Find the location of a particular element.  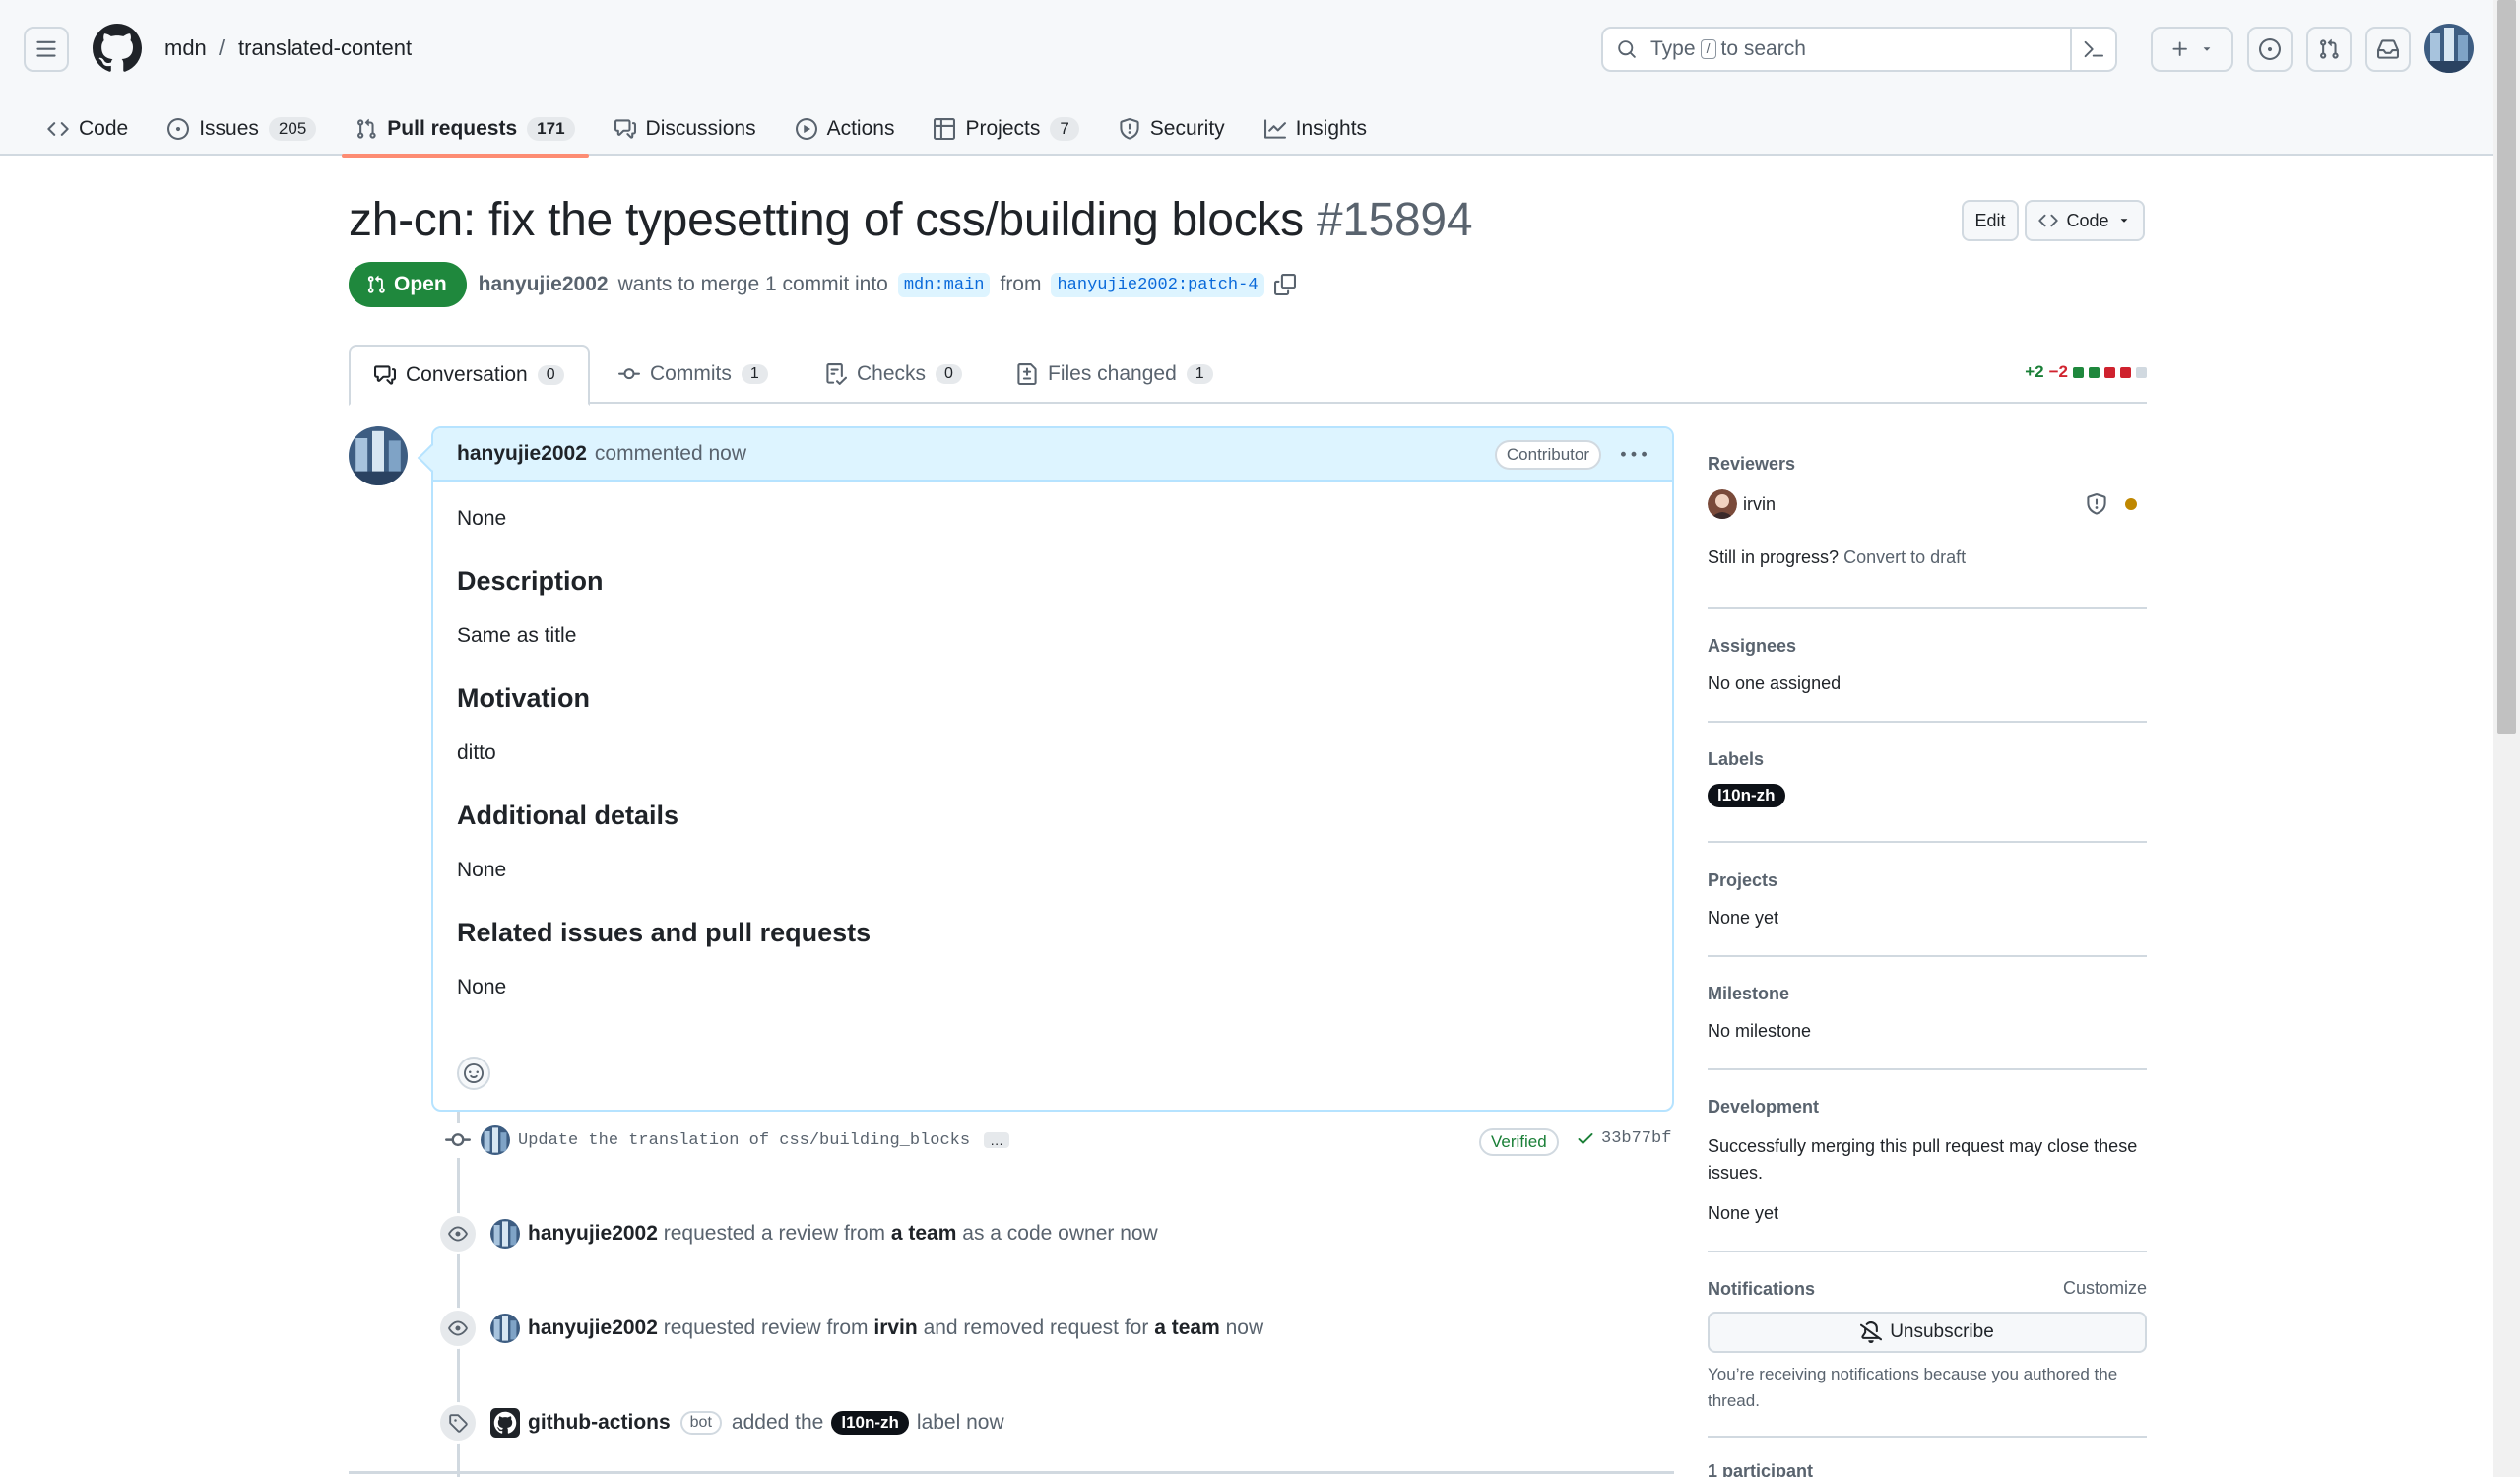

reviewer-name: irvin is located at coordinates (1759, 504).